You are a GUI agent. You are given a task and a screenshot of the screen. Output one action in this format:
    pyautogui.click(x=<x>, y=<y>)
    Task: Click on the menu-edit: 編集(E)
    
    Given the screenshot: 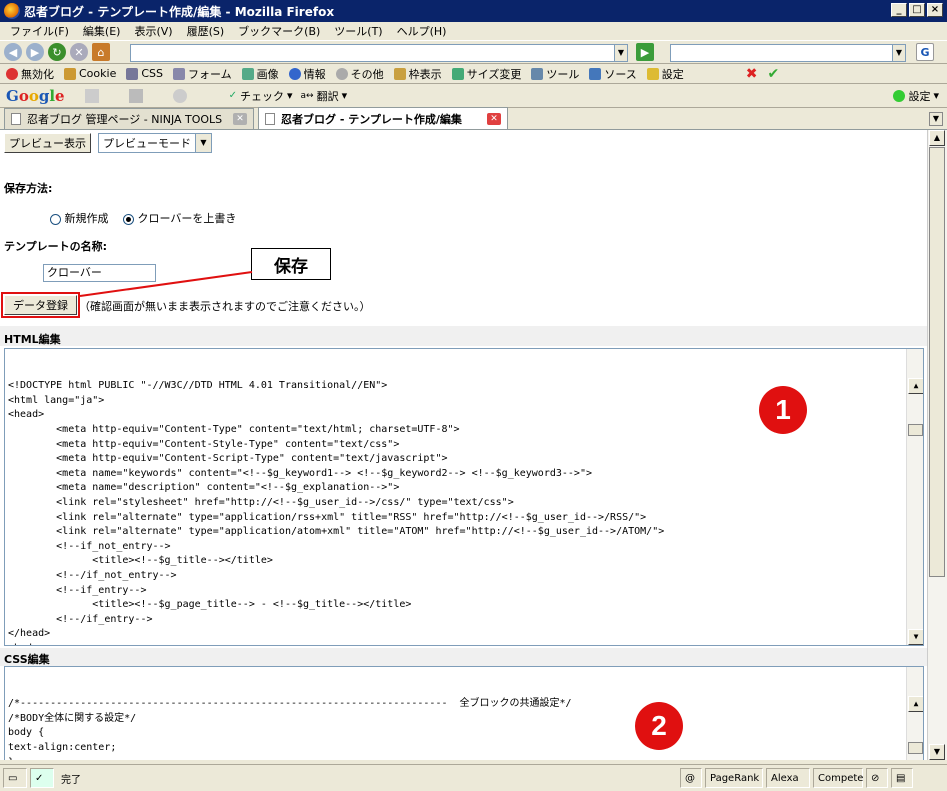 What is the action you would take?
    pyautogui.click(x=102, y=31)
    